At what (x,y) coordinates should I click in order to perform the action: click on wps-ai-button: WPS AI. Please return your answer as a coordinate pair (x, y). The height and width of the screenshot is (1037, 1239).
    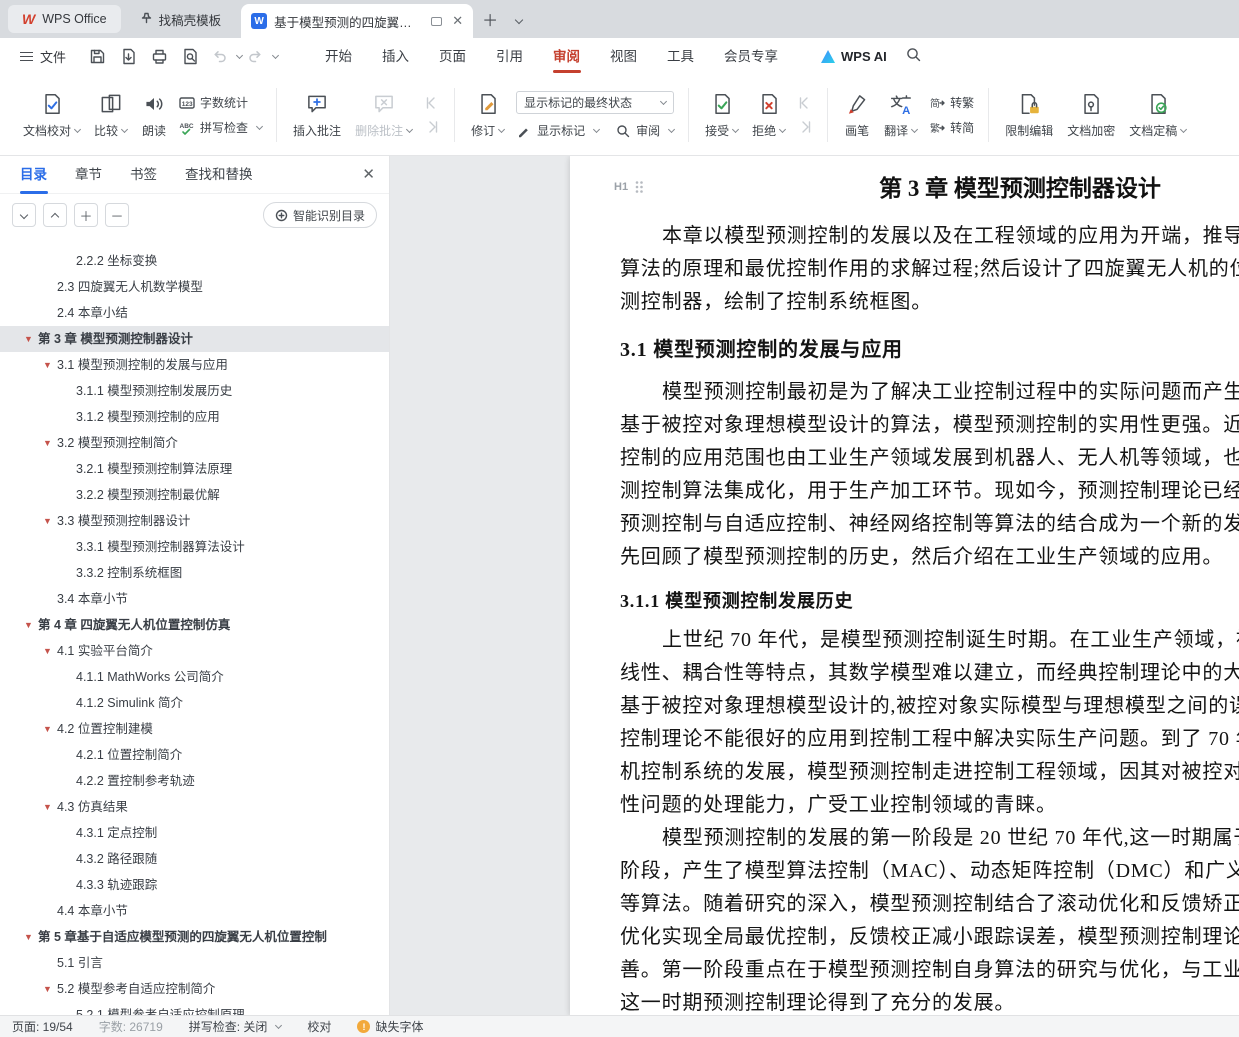
    Looking at the image, I should click on (854, 56).